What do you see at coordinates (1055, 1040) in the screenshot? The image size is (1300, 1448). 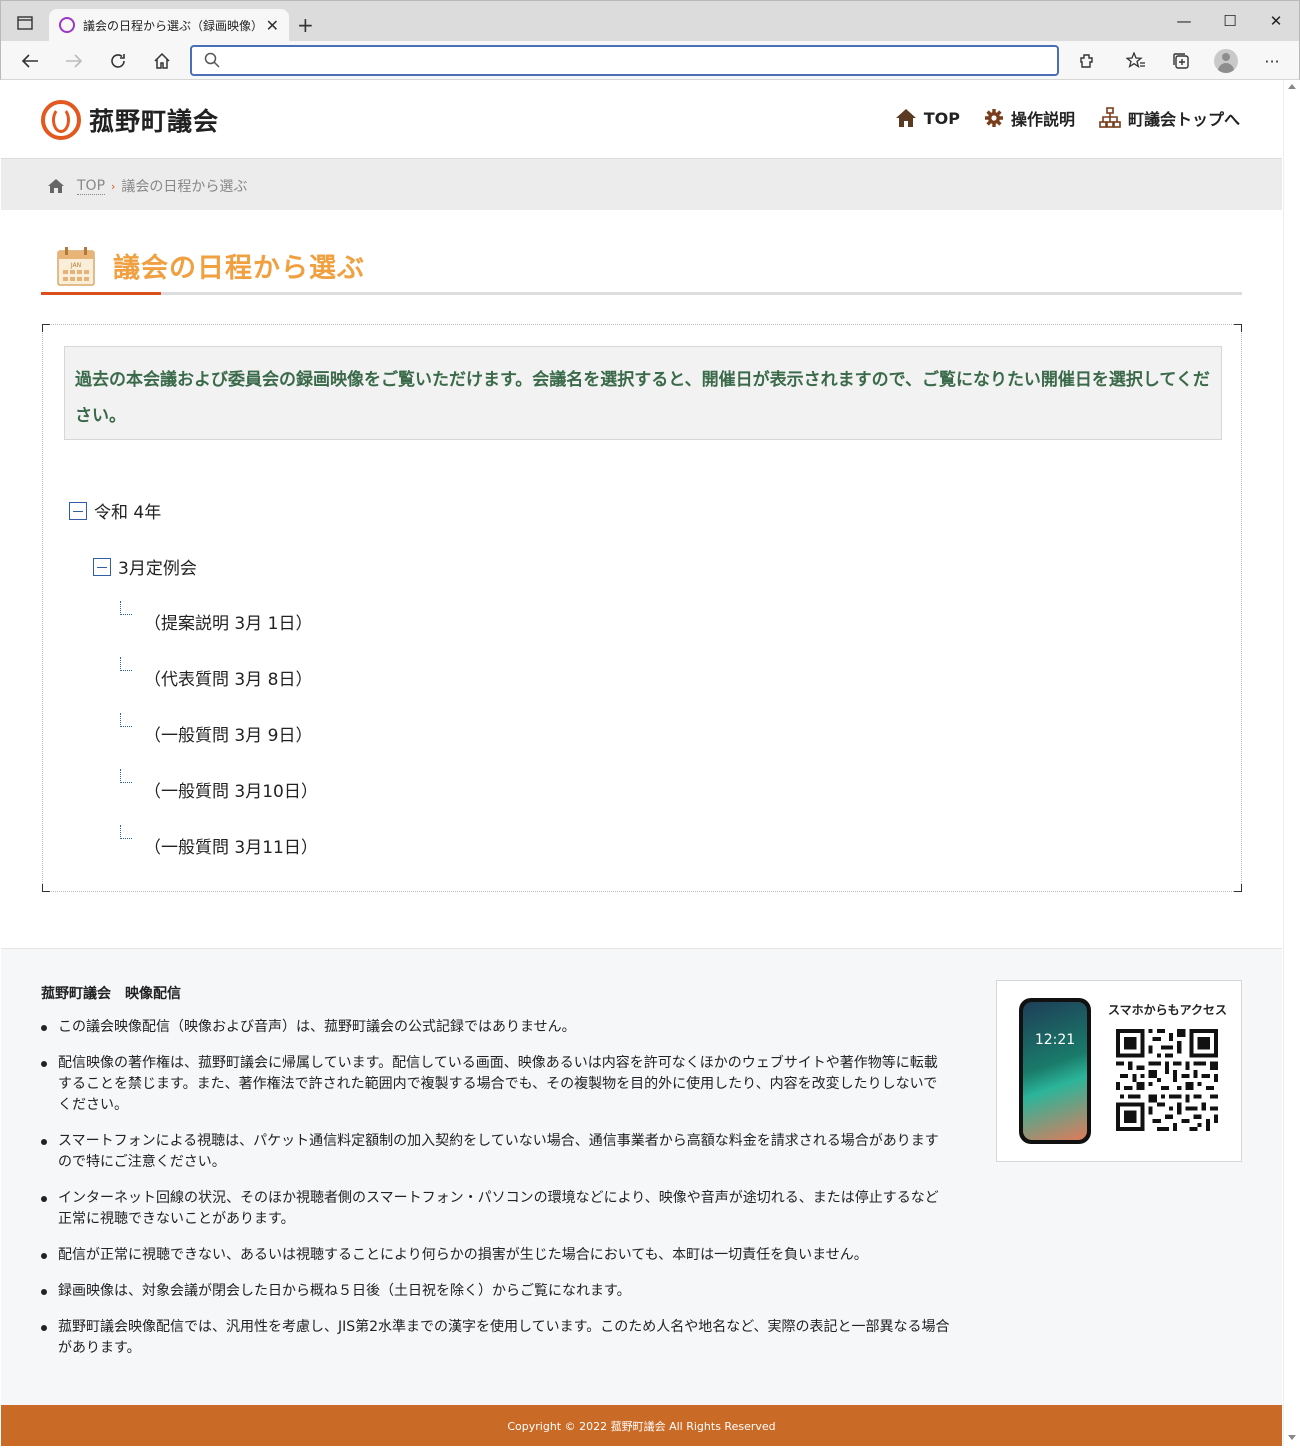 I see `phone-time: 12:21` at bounding box center [1055, 1040].